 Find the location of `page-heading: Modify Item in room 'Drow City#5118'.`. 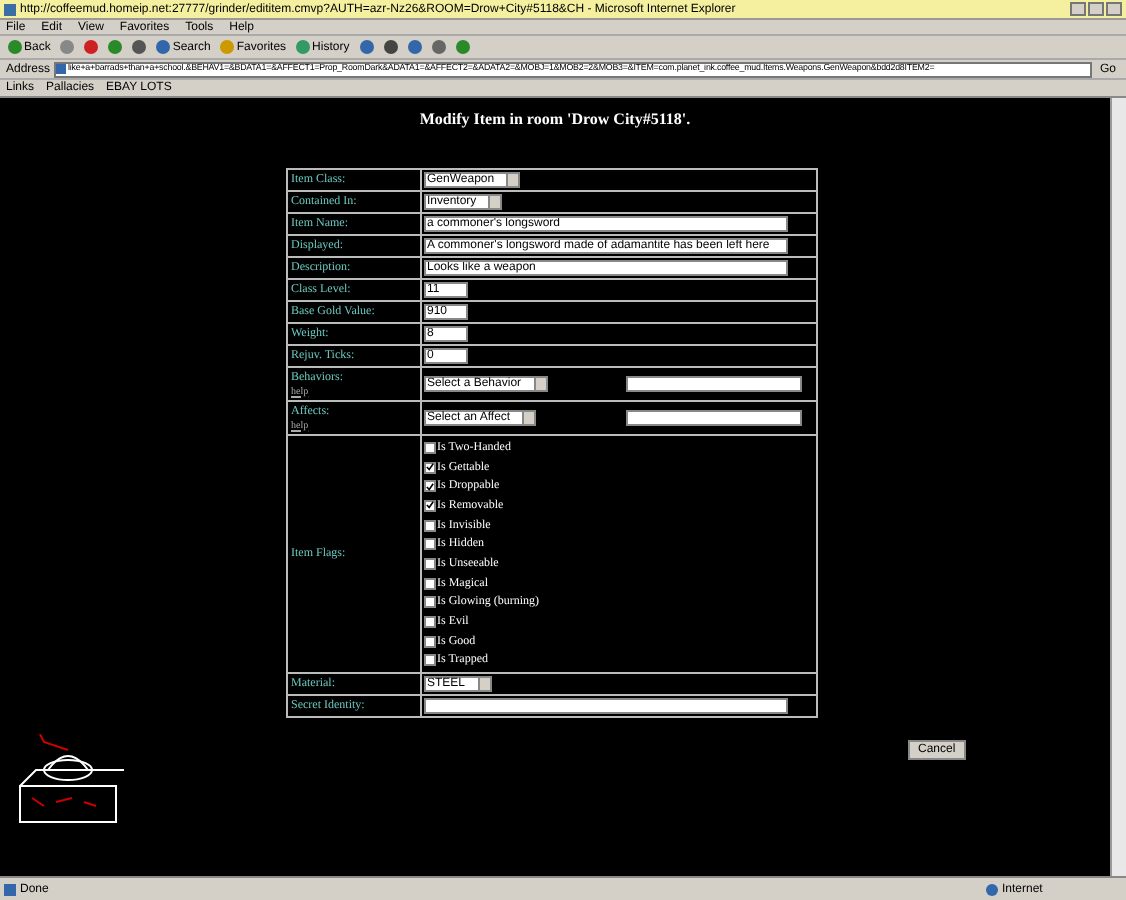

page-heading: Modify Item in room 'Drow City#5118'. is located at coordinates (555, 120).